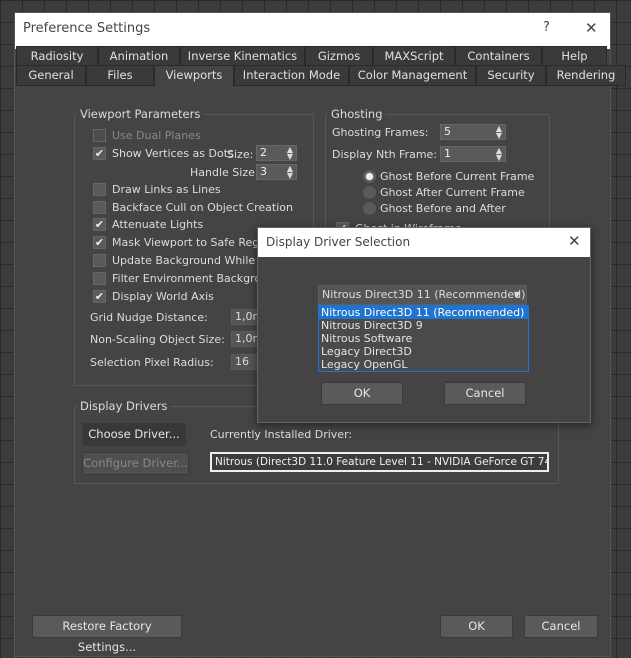  Describe the element at coordinates (511, 75) in the screenshot. I see `tab-security: Security` at that location.